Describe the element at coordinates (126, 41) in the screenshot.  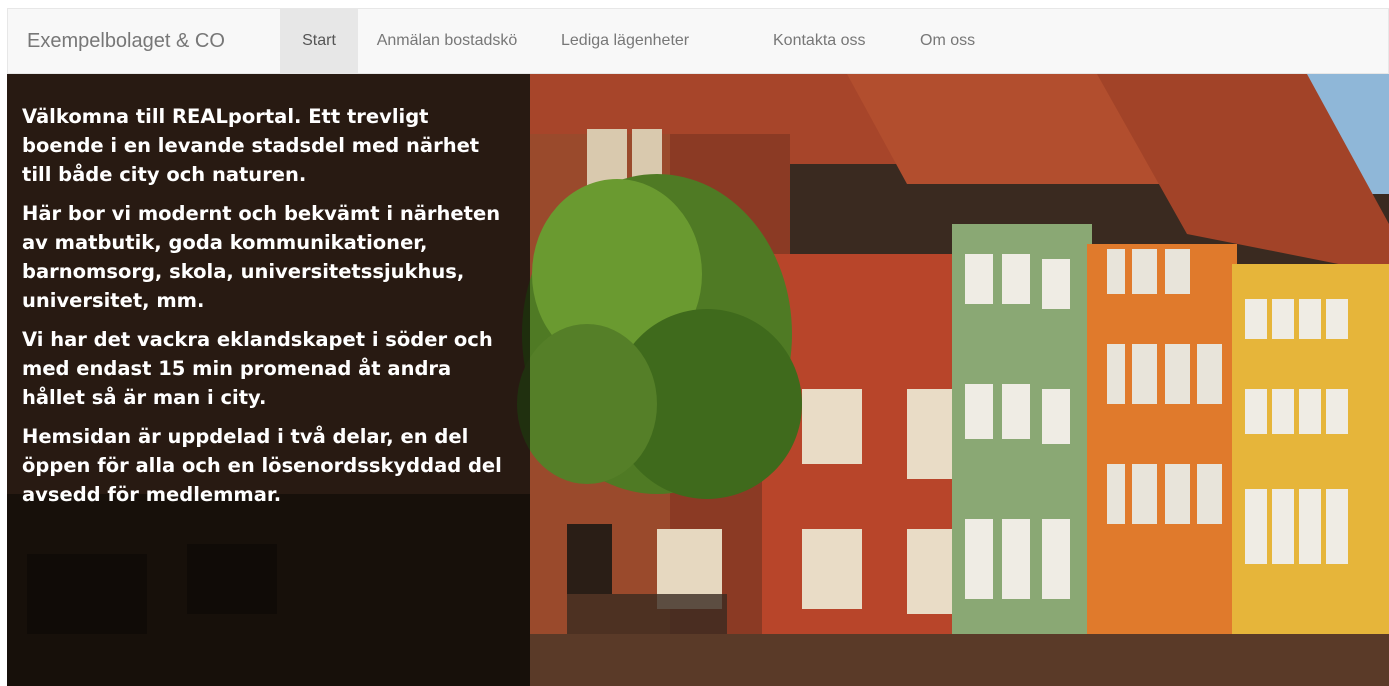
I see `brand-link: Exempelbolaget & CO` at that location.